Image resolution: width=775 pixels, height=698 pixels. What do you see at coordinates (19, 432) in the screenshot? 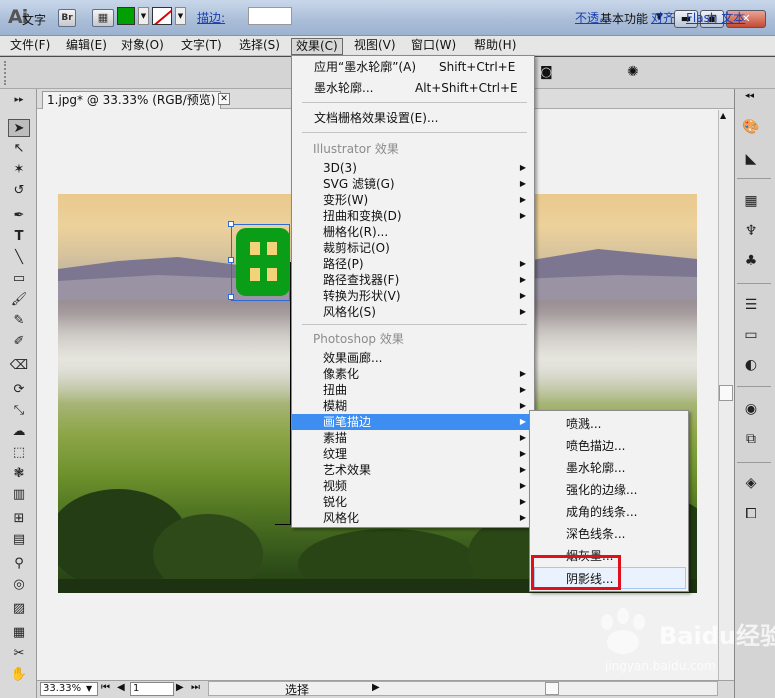
I see `warp-tool: ☁` at bounding box center [19, 432].